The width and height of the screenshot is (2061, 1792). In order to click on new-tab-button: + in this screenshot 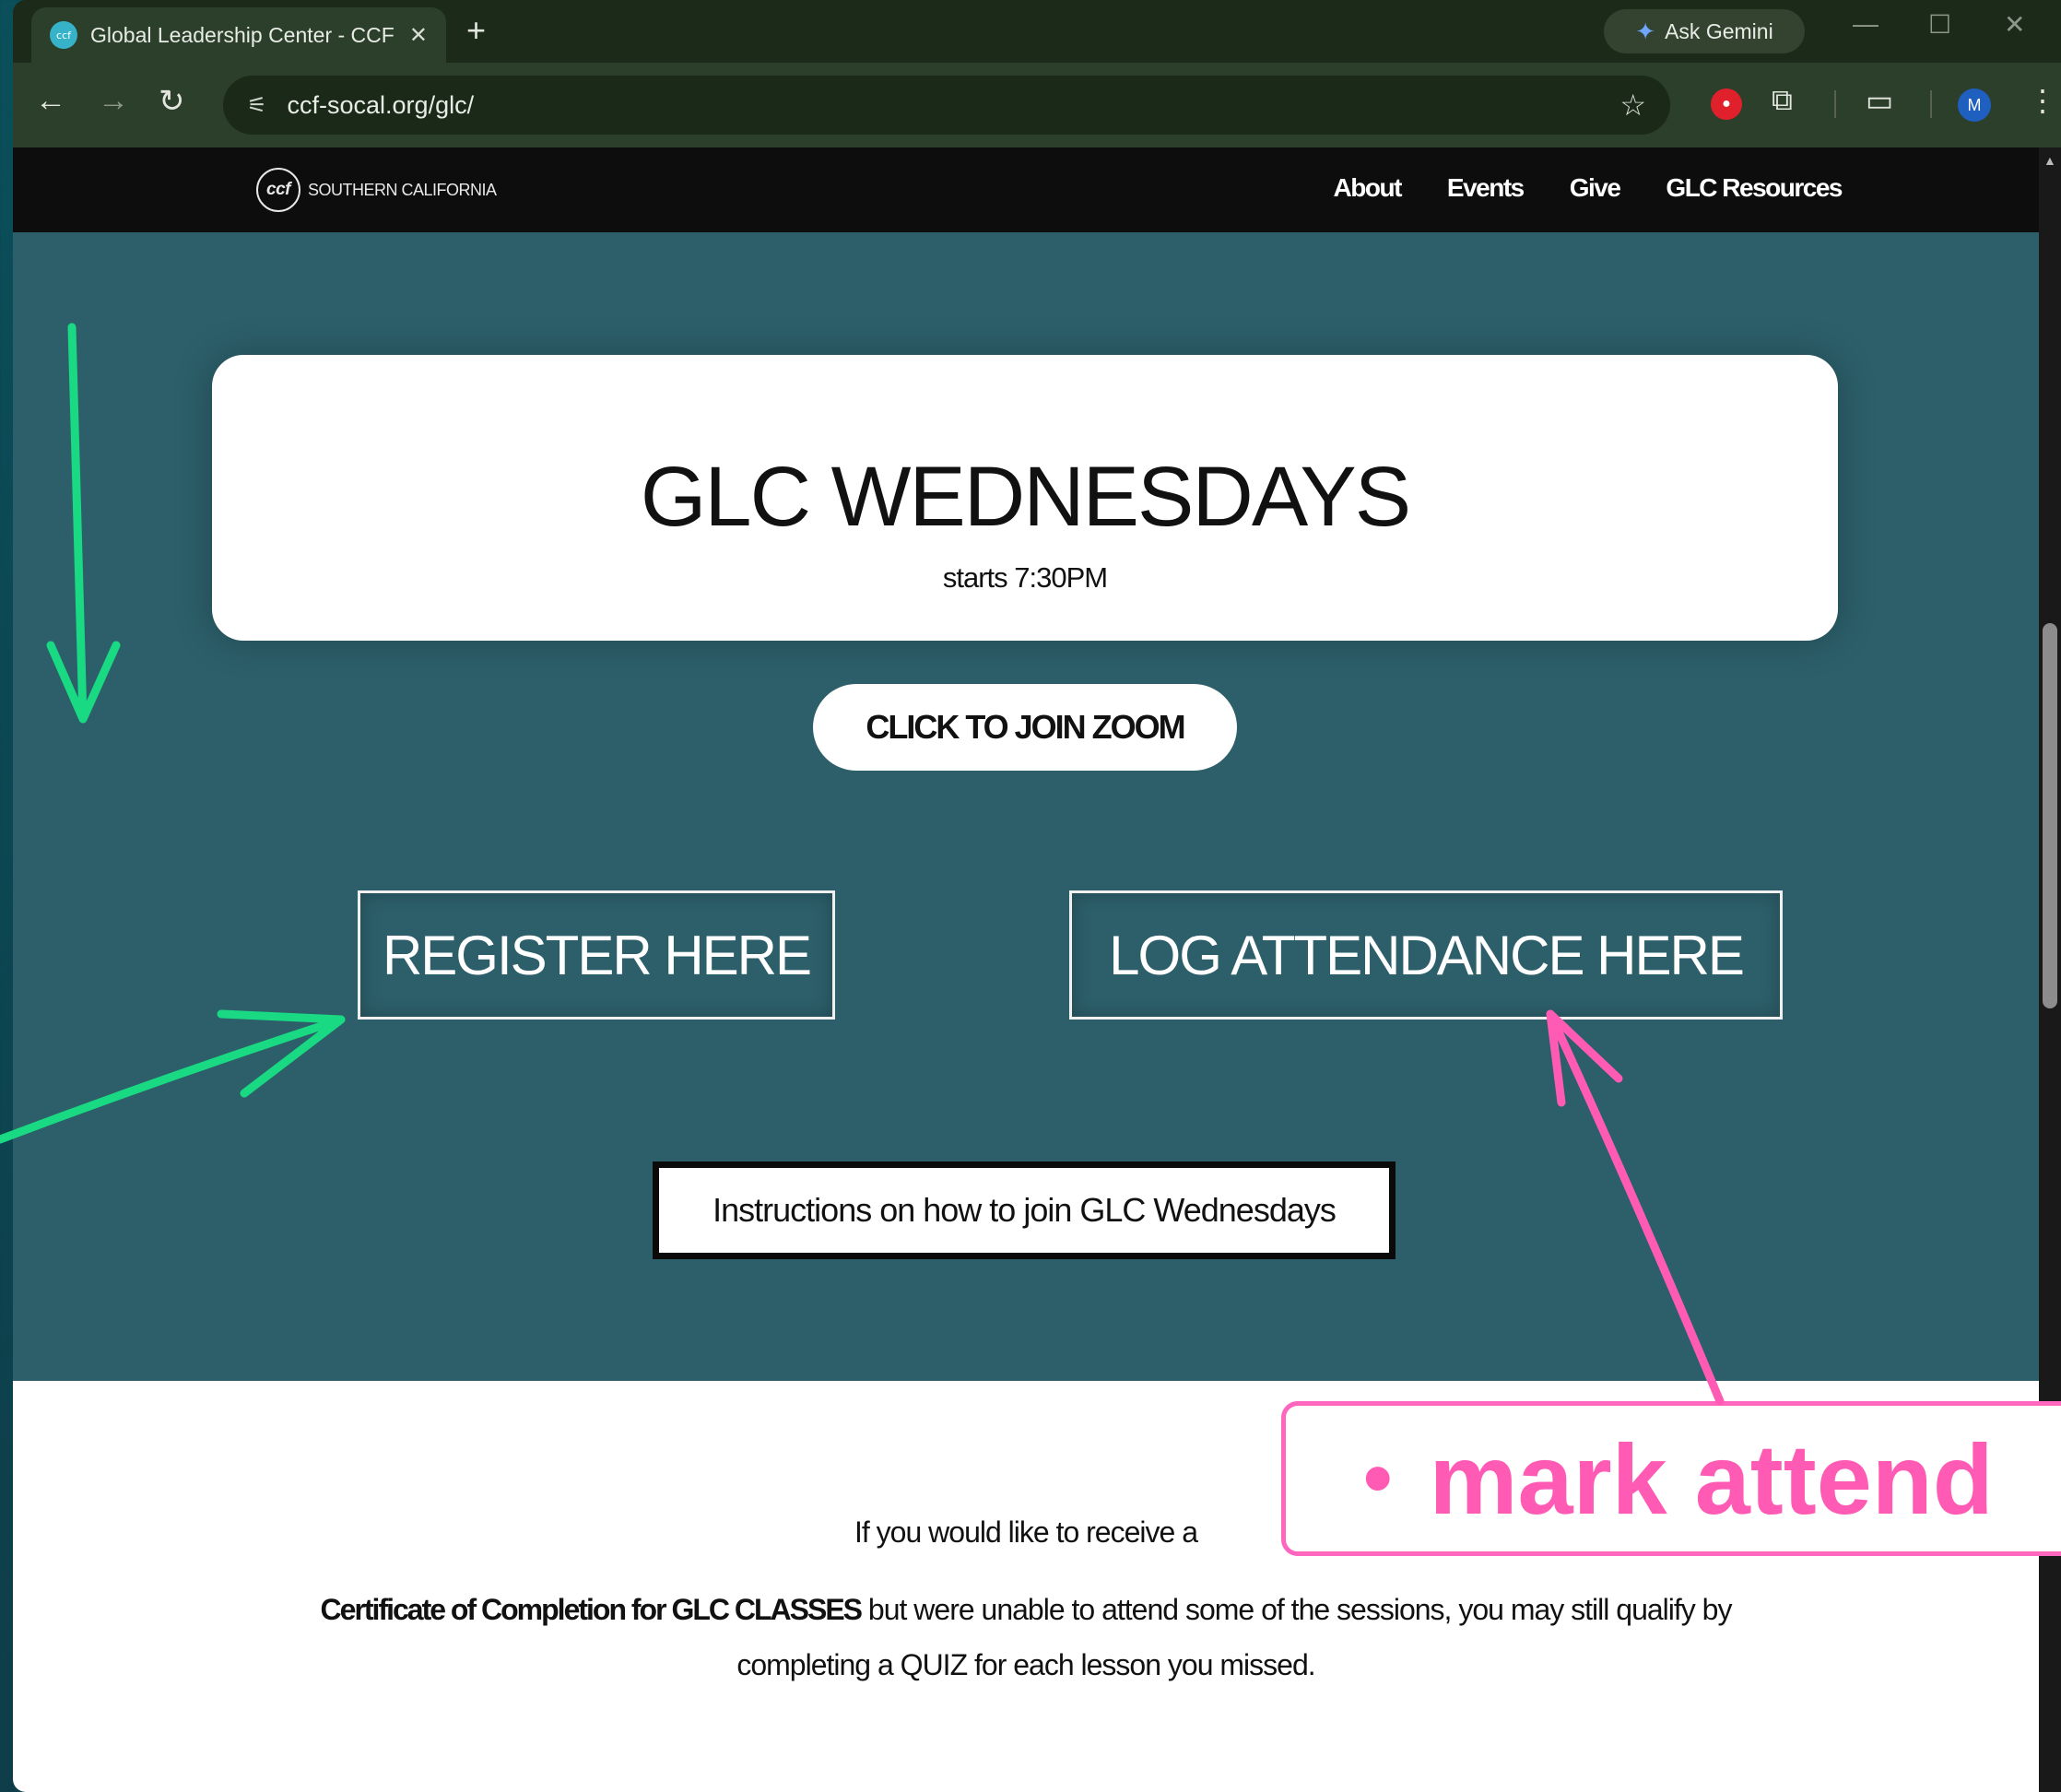, I will do `click(476, 30)`.